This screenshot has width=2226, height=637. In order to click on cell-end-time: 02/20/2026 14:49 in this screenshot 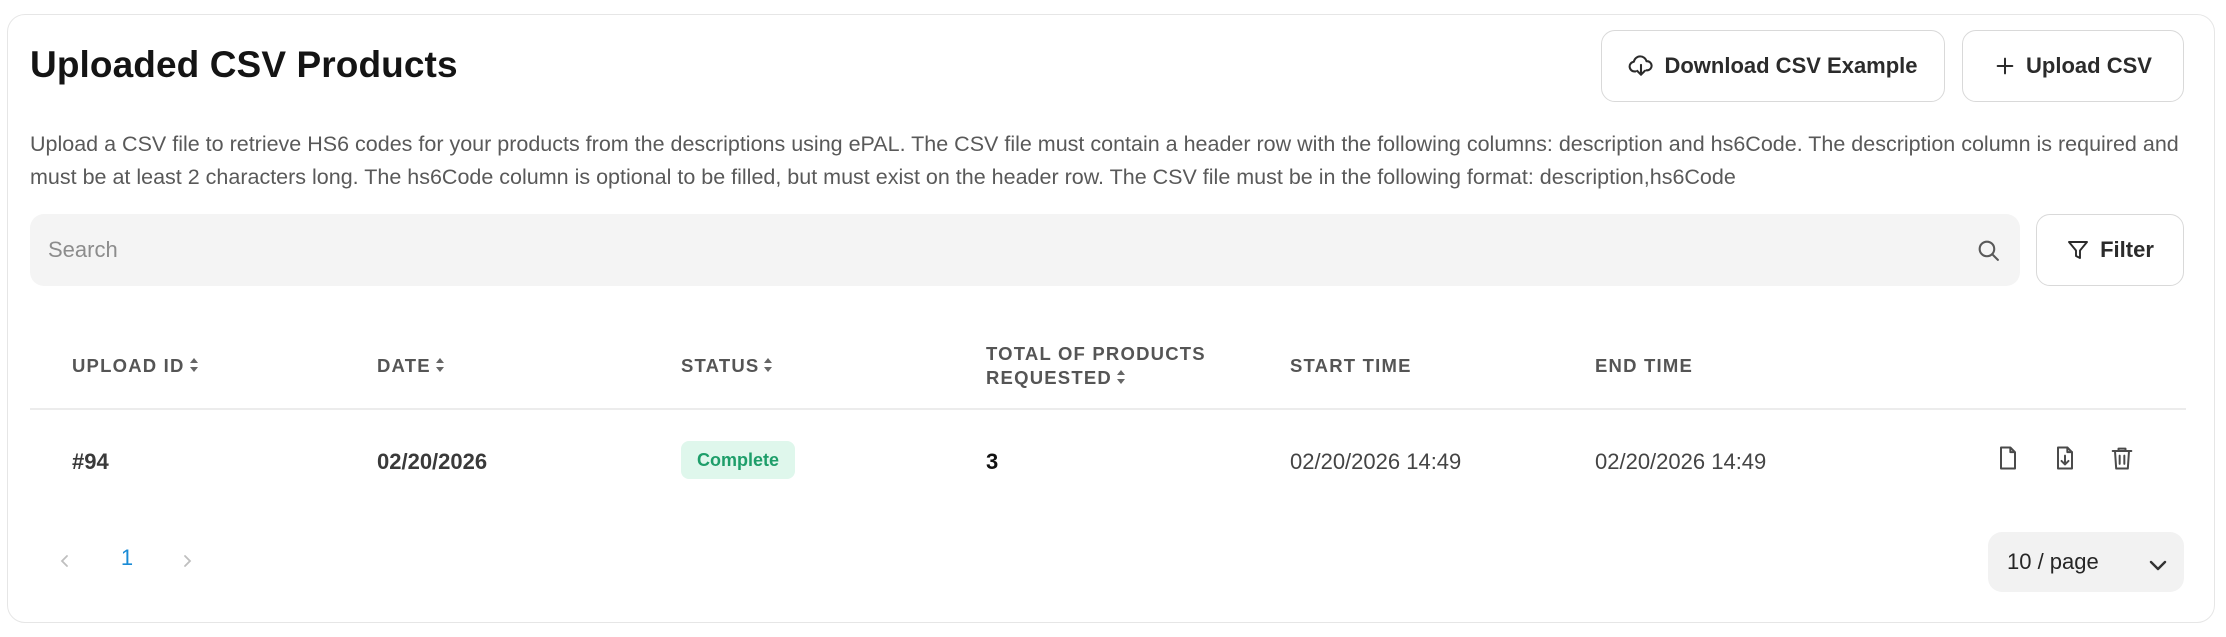, I will do `click(1681, 461)`.